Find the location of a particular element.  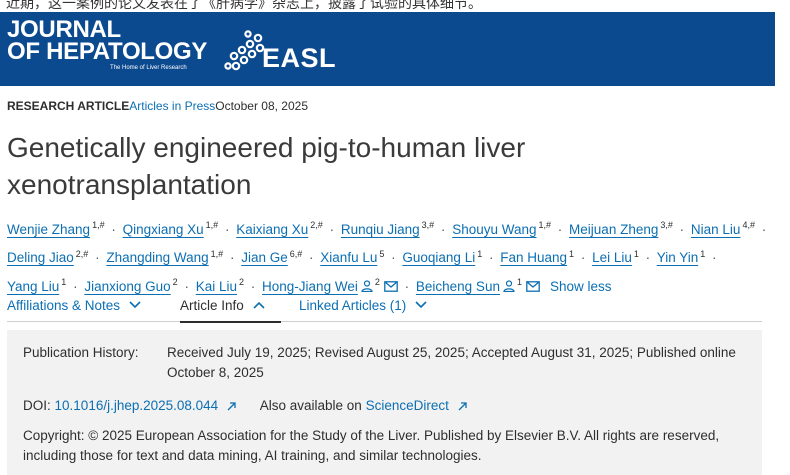

author-entry: Kaixiang Xu 2,# is located at coordinates (279, 228).